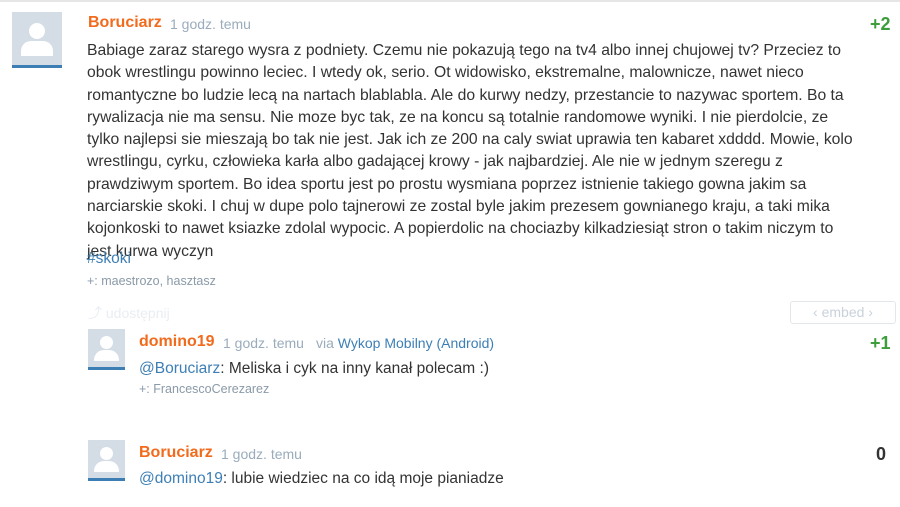  What do you see at coordinates (179, 368) in the screenshot?
I see `mention-link: @Boruciarz` at bounding box center [179, 368].